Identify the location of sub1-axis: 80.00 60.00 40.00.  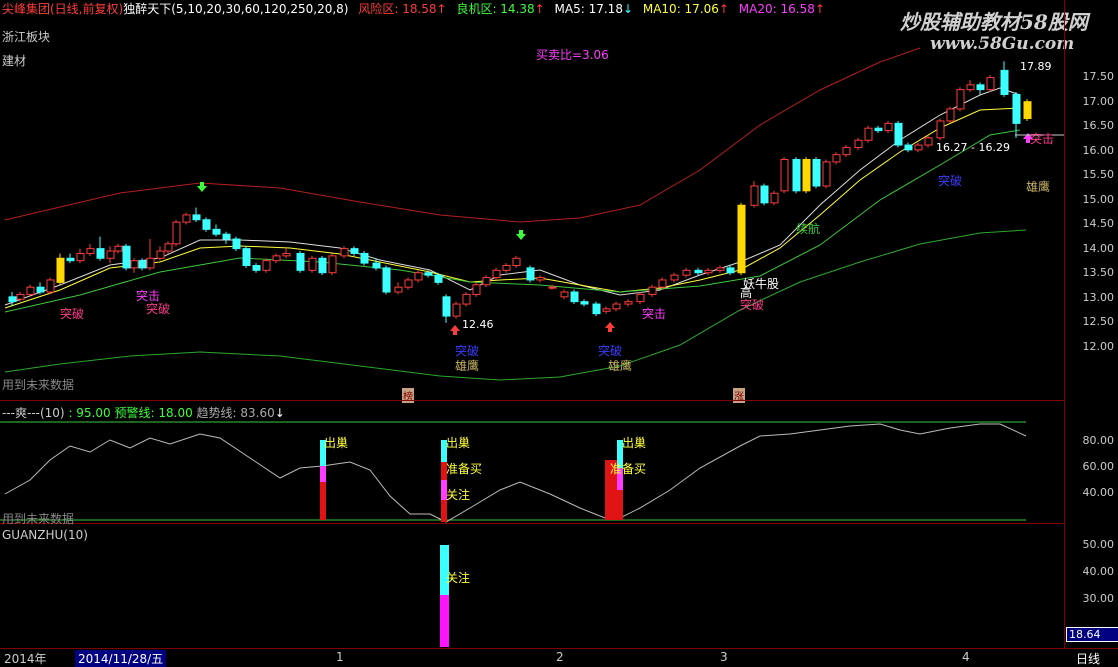
(1091, 462).